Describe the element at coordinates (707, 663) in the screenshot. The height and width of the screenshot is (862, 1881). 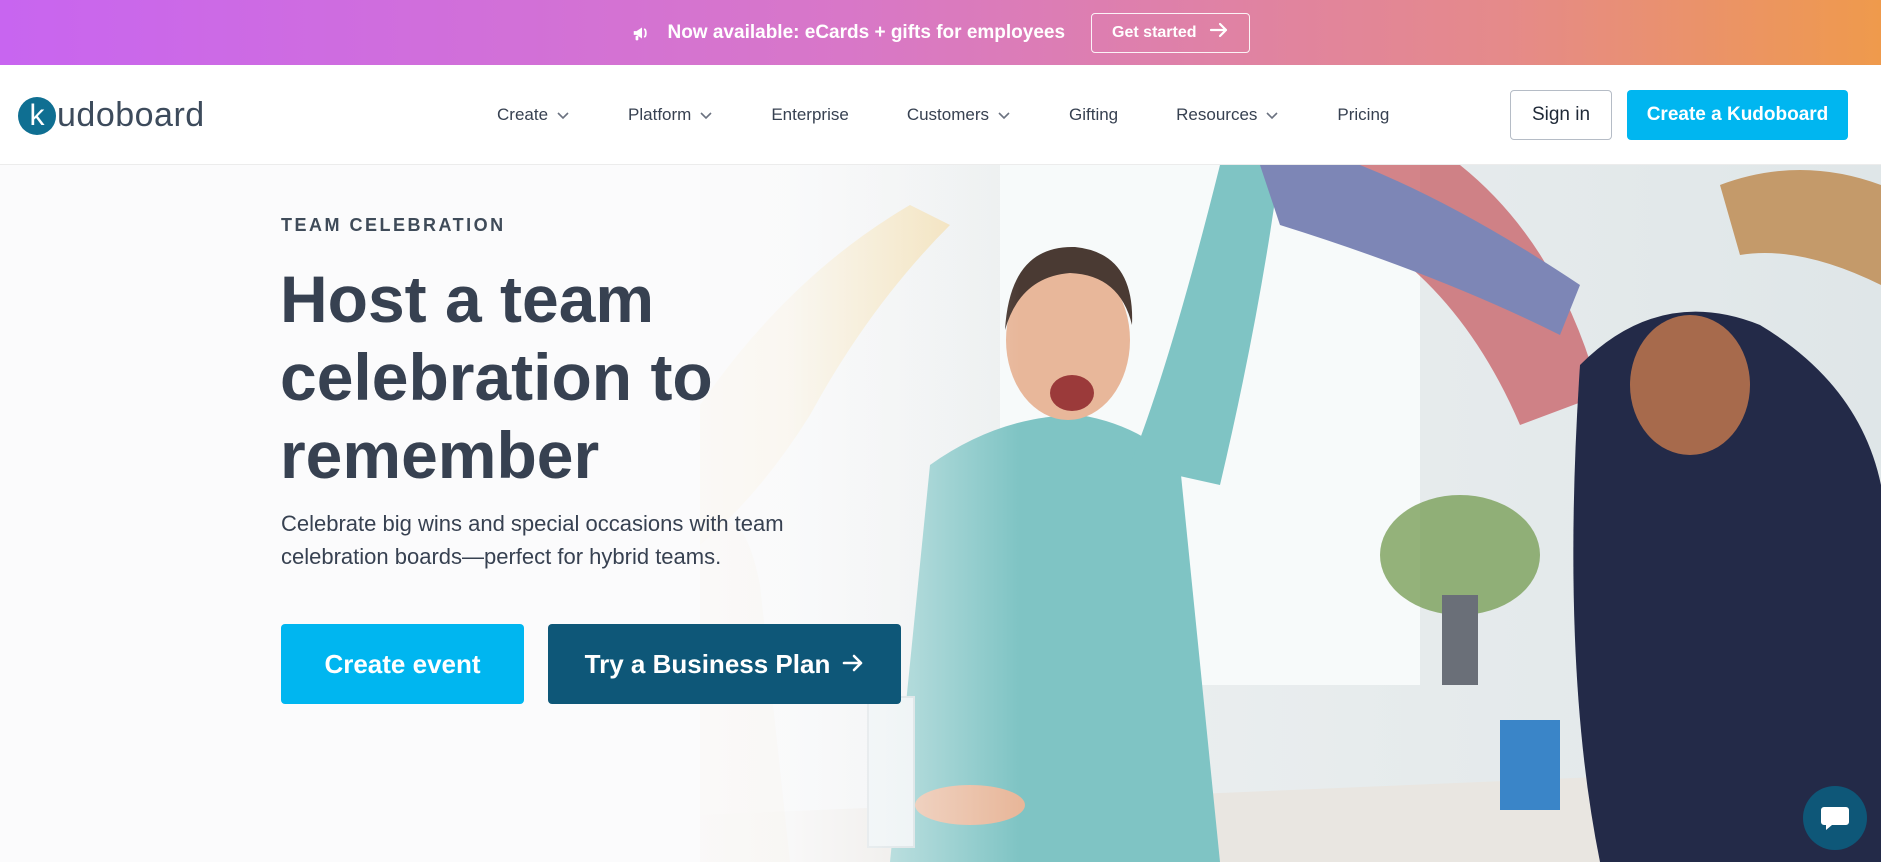
I see `try-business-plan-label: Try a Business Plan` at that location.